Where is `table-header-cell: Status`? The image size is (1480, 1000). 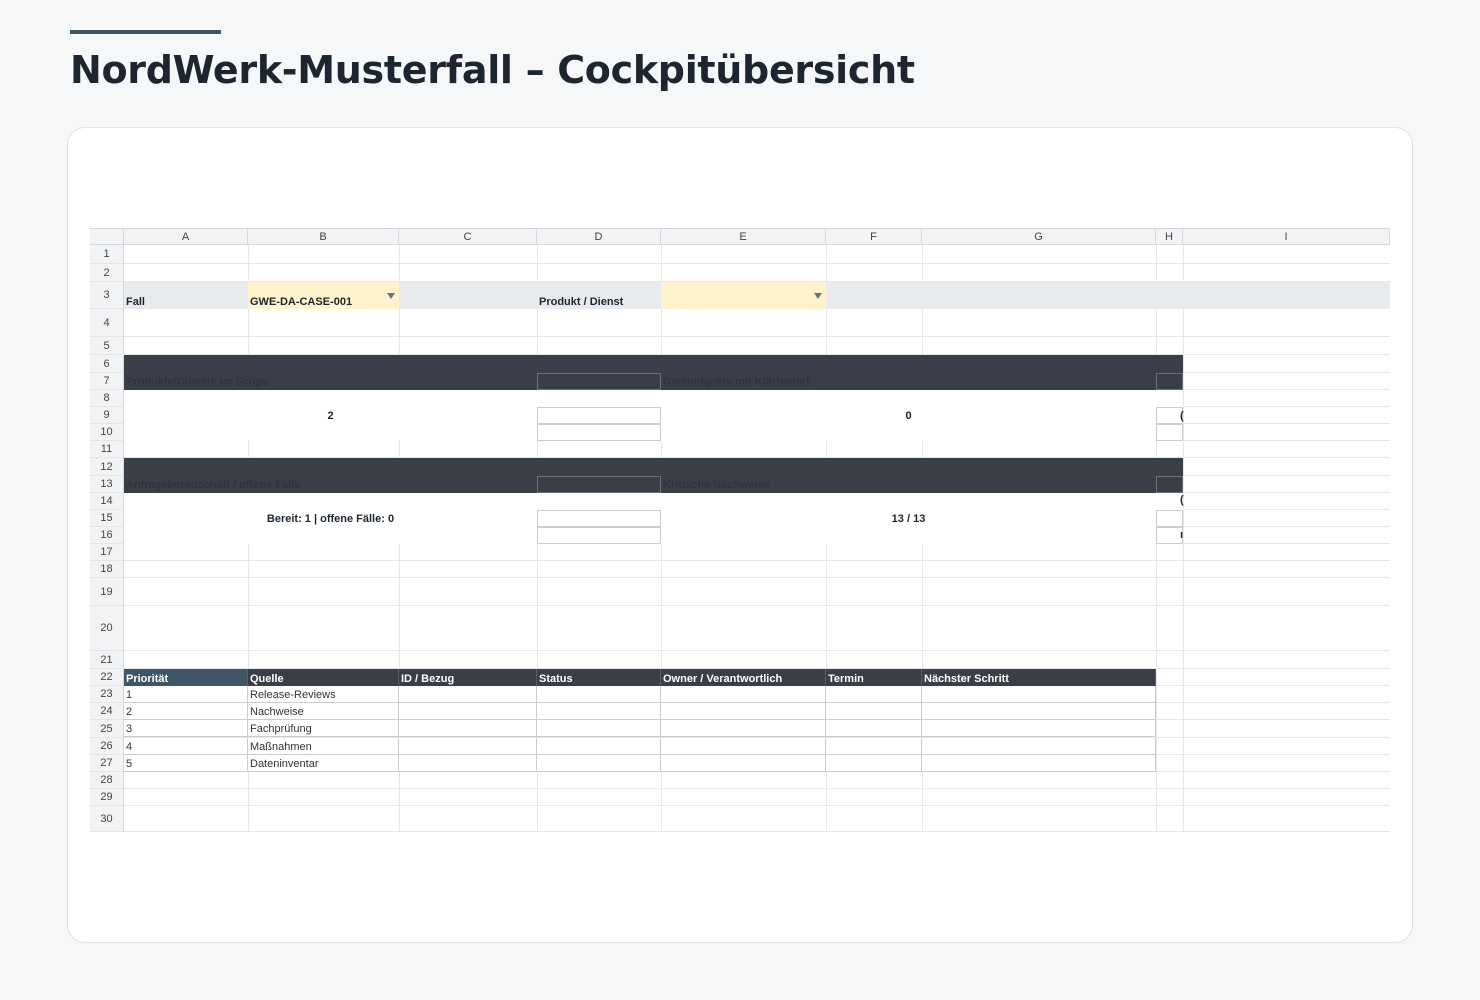
table-header-cell: Status is located at coordinates (599, 677).